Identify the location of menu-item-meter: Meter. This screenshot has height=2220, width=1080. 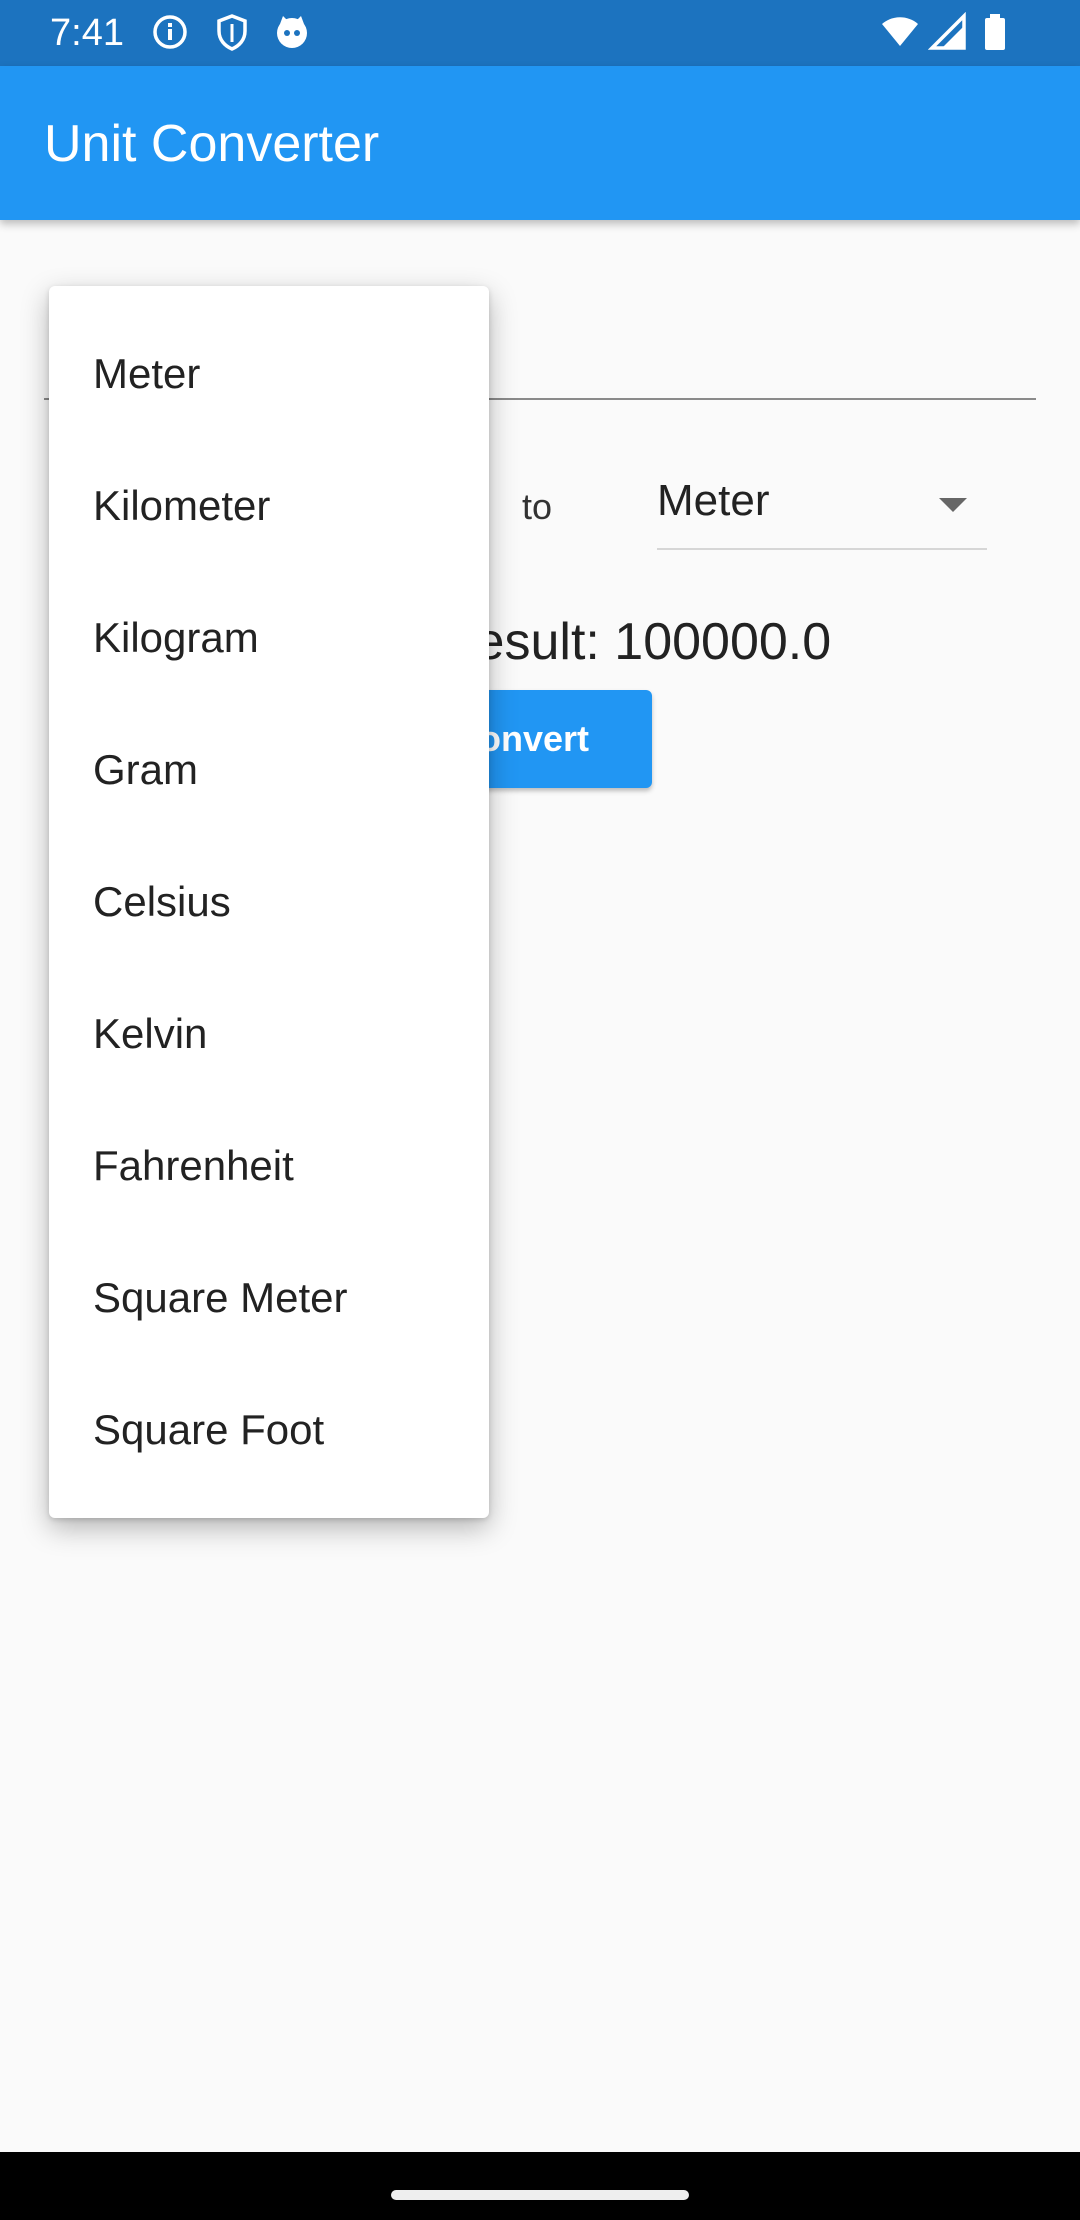
(269, 374).